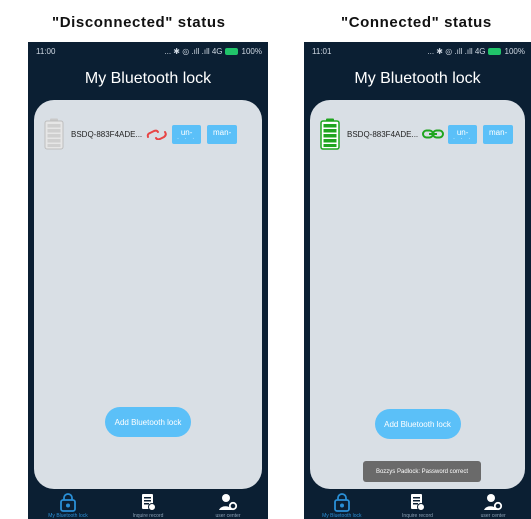 Image resolution: width=531 pixels, height=519 pixels. Describe the element at coordinates (46, 51) in the screenshot. I see `status-time: 11:00` at that location.